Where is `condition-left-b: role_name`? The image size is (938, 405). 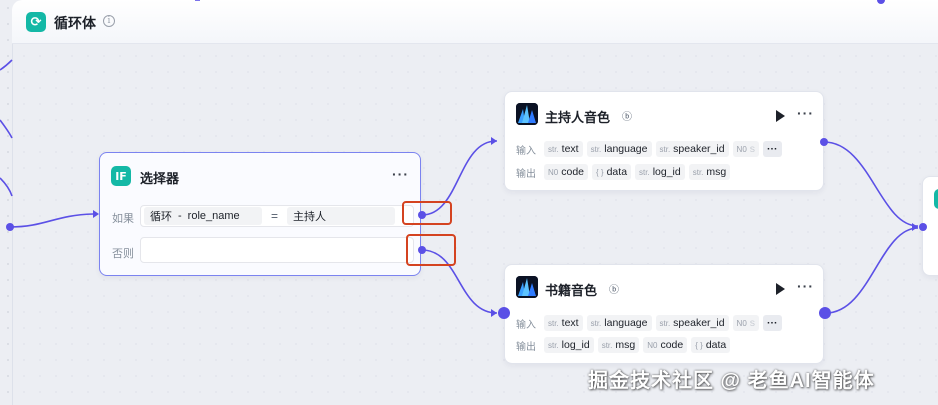
condition-left-b: role_name is located at coordinates (213, 216).